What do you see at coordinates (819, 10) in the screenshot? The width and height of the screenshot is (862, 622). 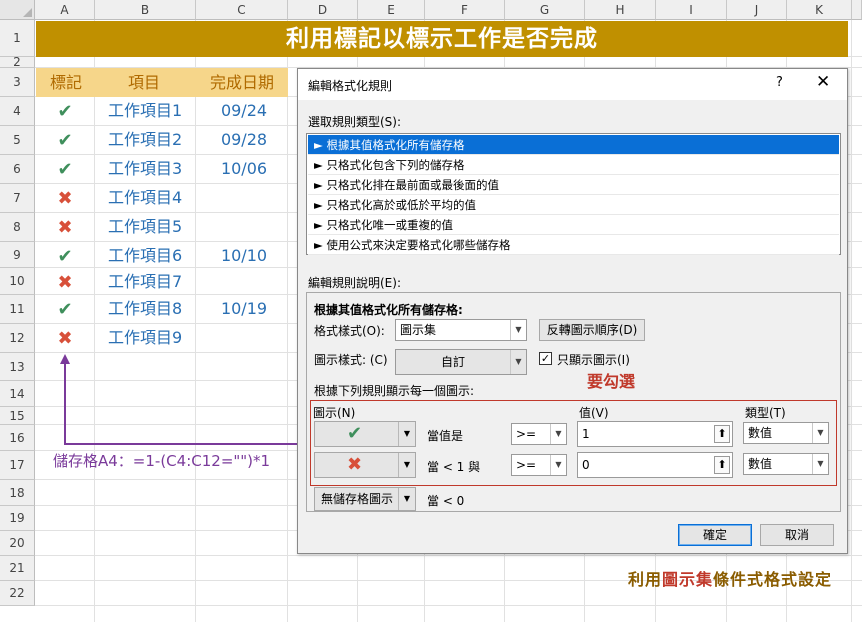 I see `column-header: K` at bounding box center [819, 10].